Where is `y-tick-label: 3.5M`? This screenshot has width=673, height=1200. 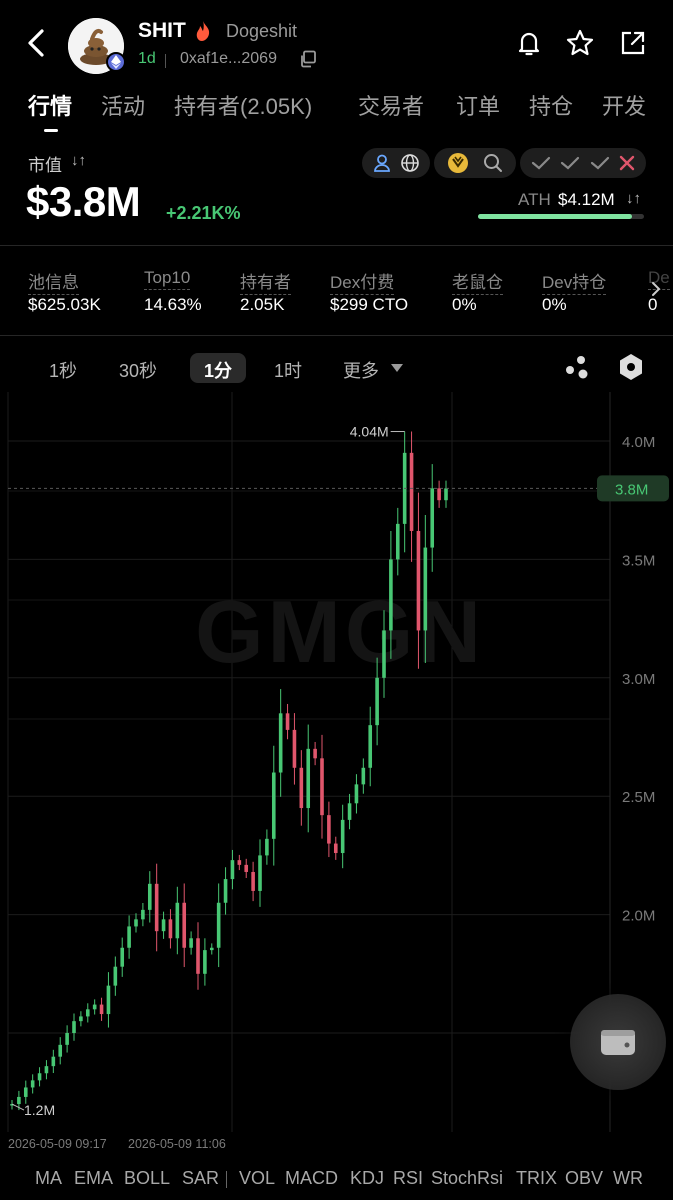
y-tick-label: 3.5M is located at coordinates (638, 560).